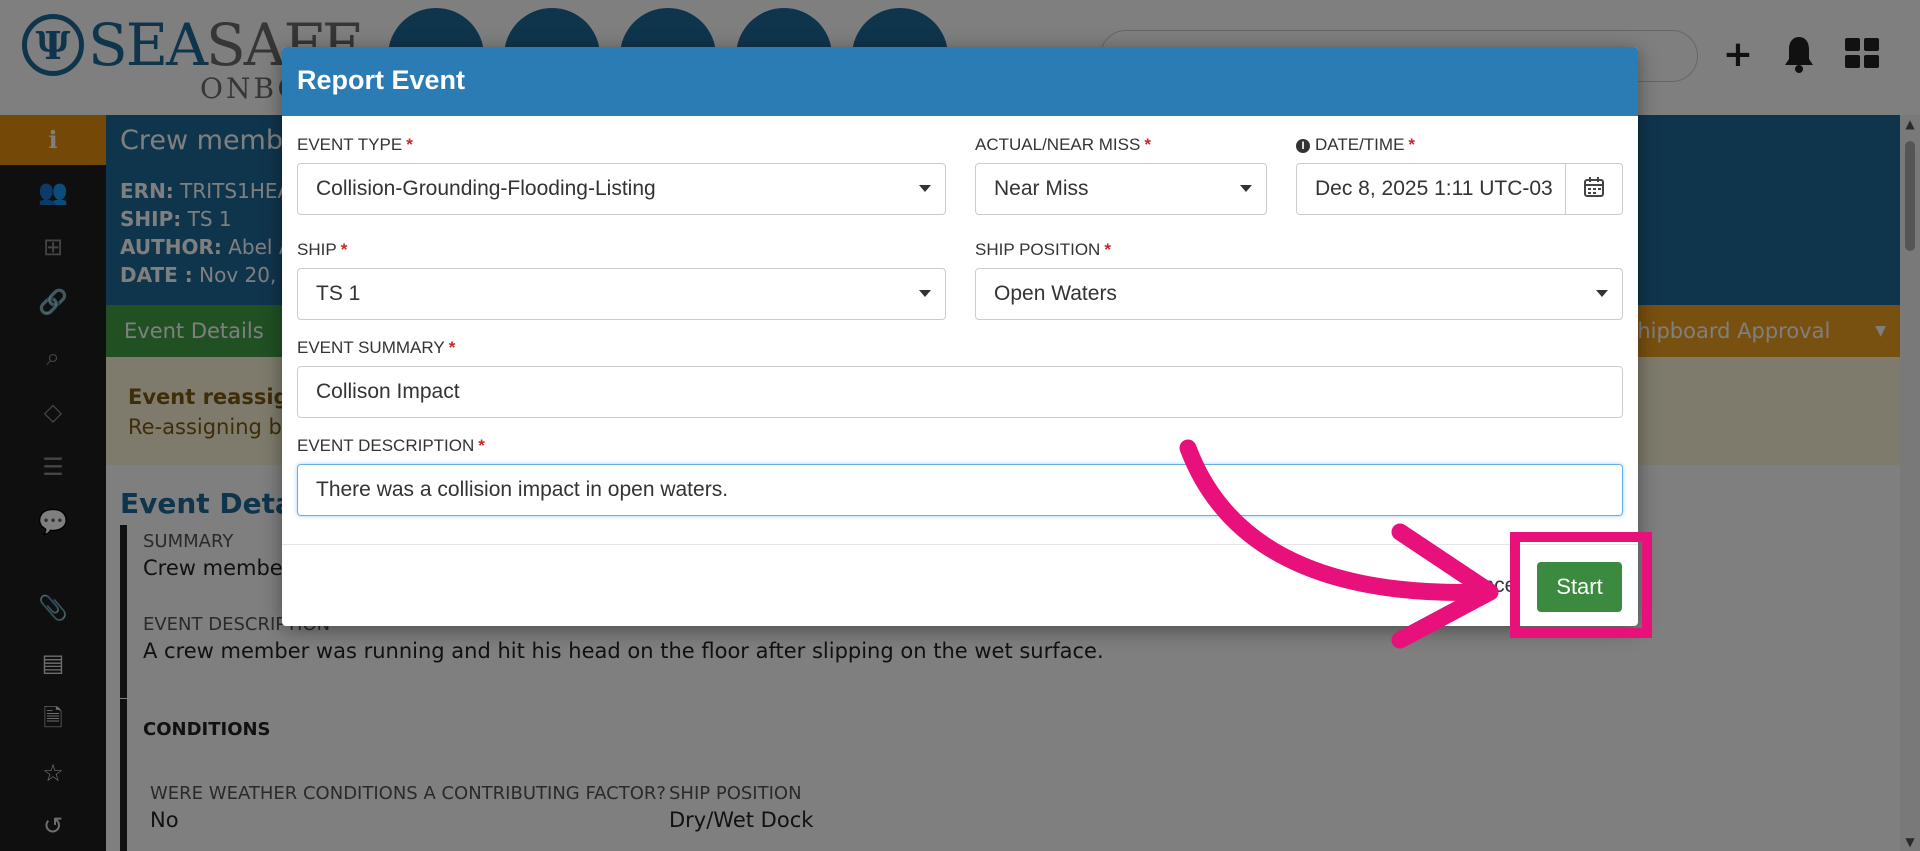 The image size is (1920, 851). I want to click on ship-position-value: Open Waters, so click(1055, 293).